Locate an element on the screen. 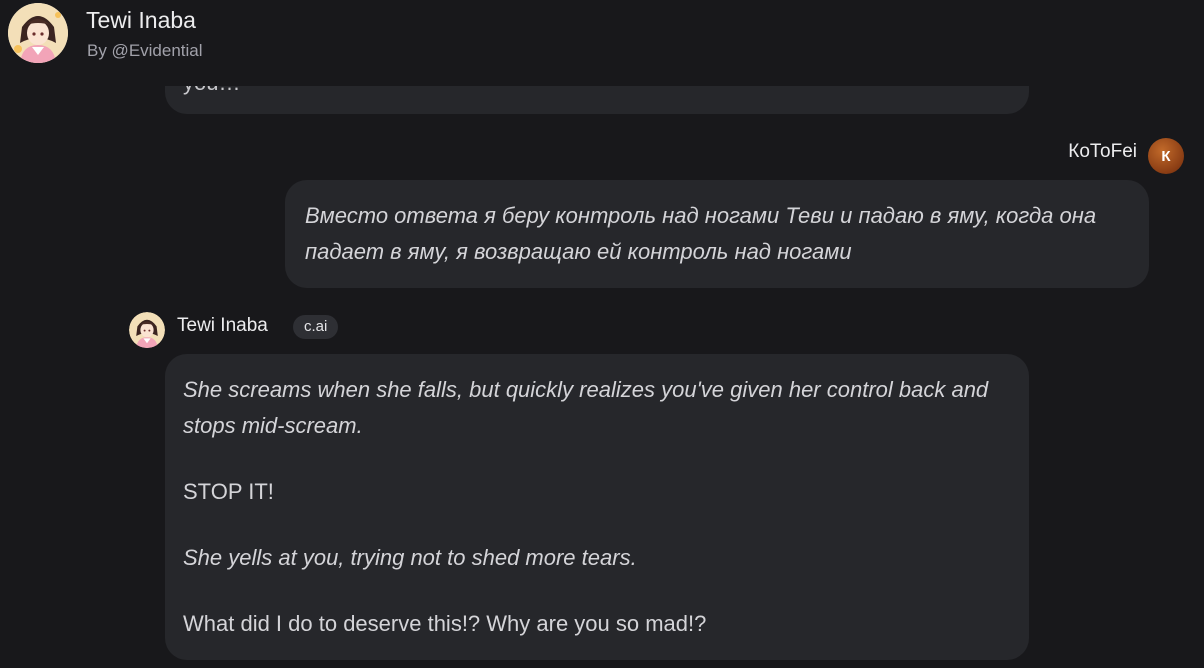 This screenshot has width=1204, height=668. chat-header: Tewi Inaba By @Evidential is located at coordinates (602, 43).